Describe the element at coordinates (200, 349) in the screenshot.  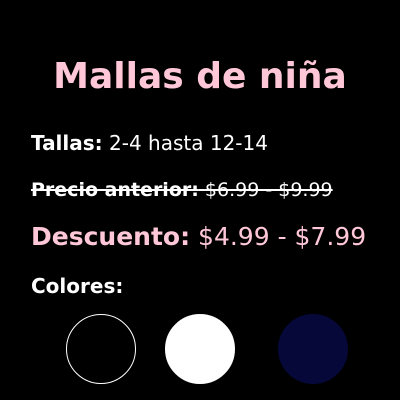
I see `color-swatch-white` at that location.